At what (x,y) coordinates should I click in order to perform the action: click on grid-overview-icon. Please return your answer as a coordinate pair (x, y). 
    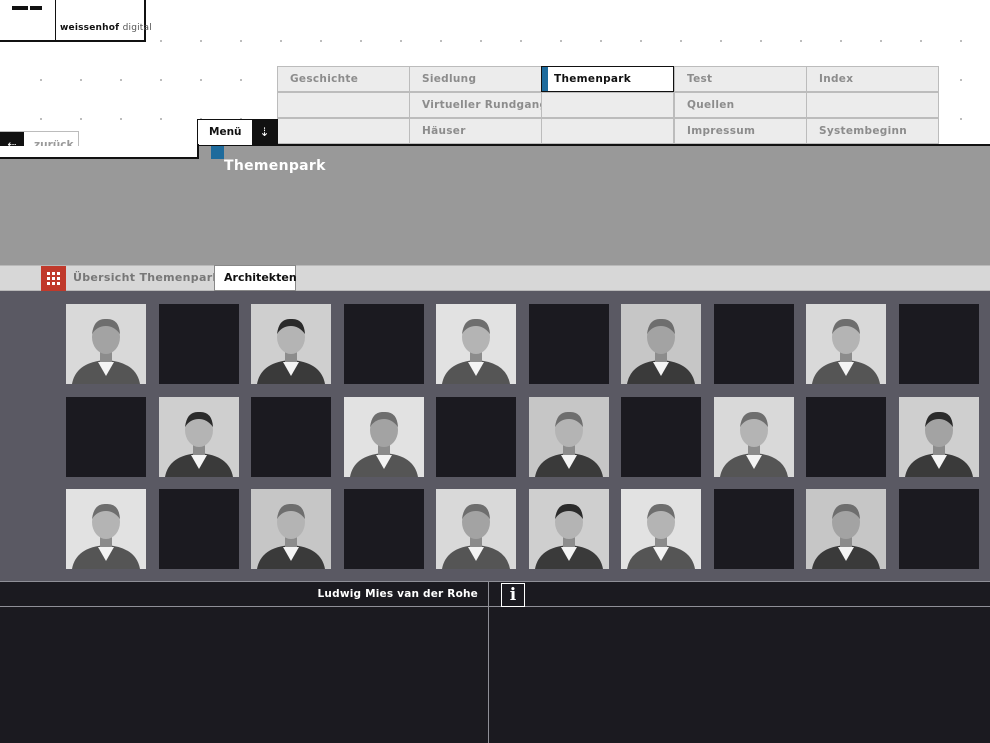
    Looking at the image, I should click on (53, 278).